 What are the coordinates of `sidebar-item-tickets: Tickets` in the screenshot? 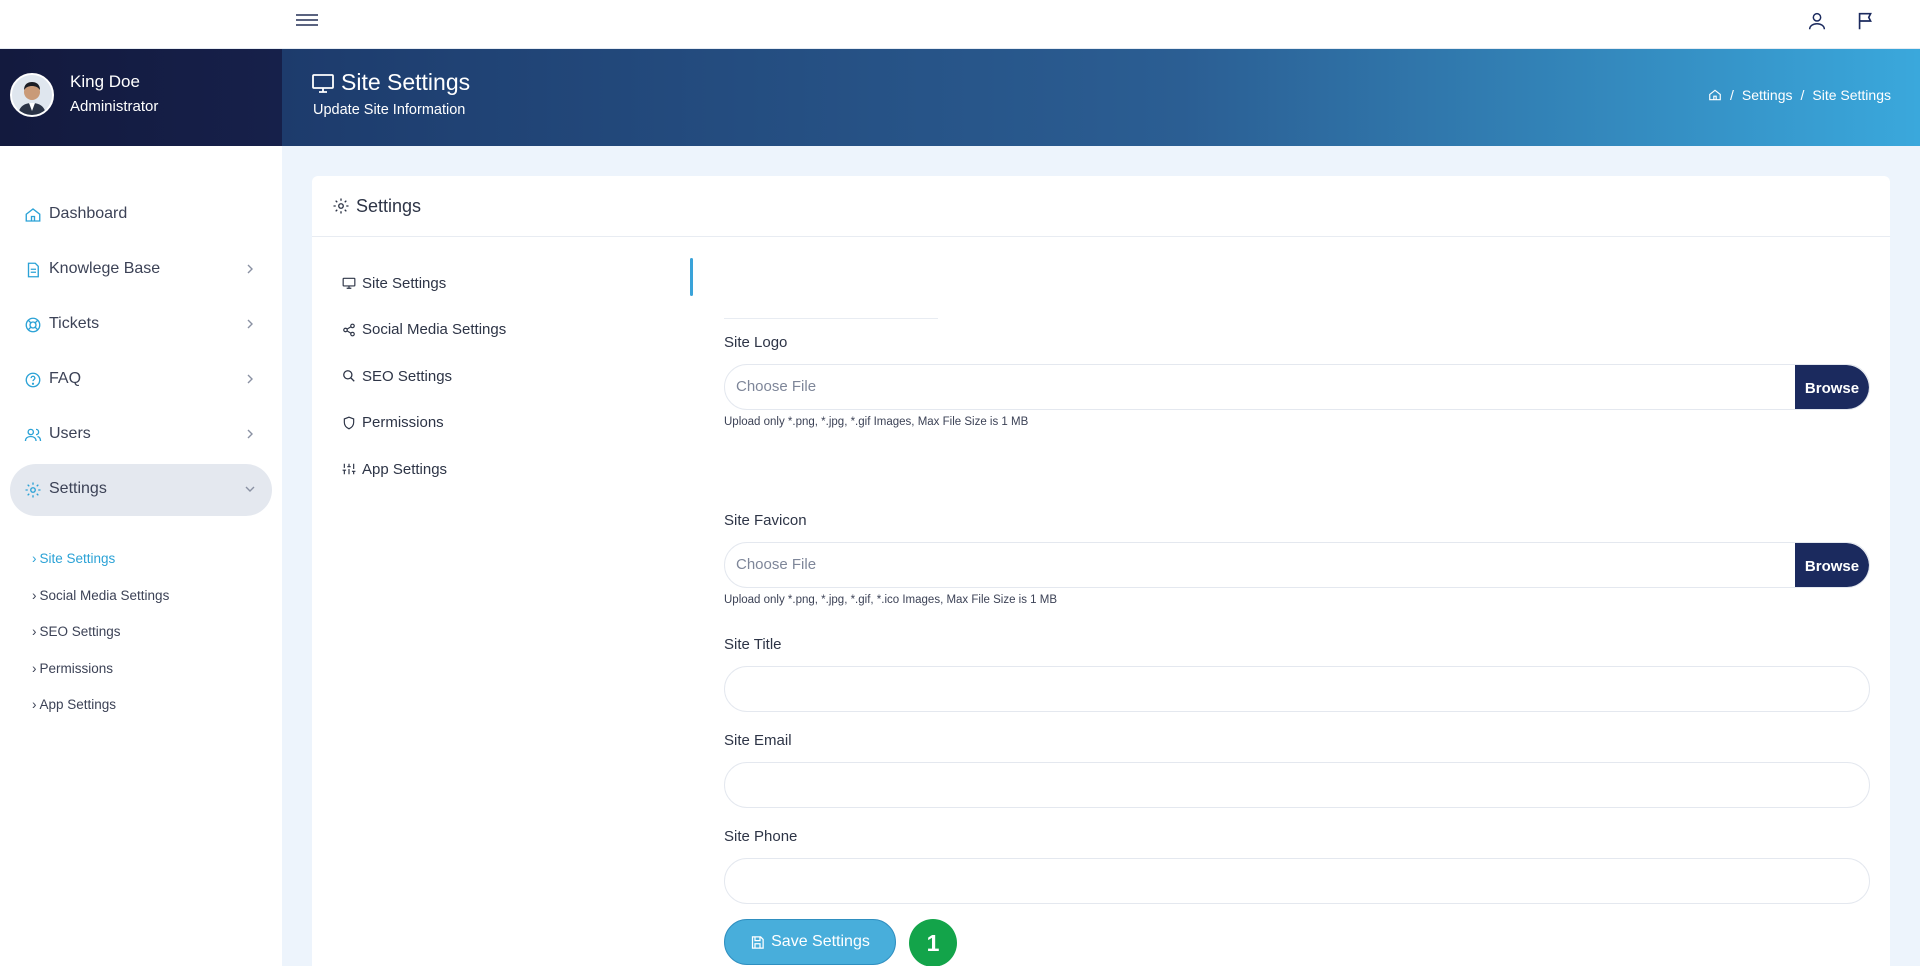 It's located at (141, 325).